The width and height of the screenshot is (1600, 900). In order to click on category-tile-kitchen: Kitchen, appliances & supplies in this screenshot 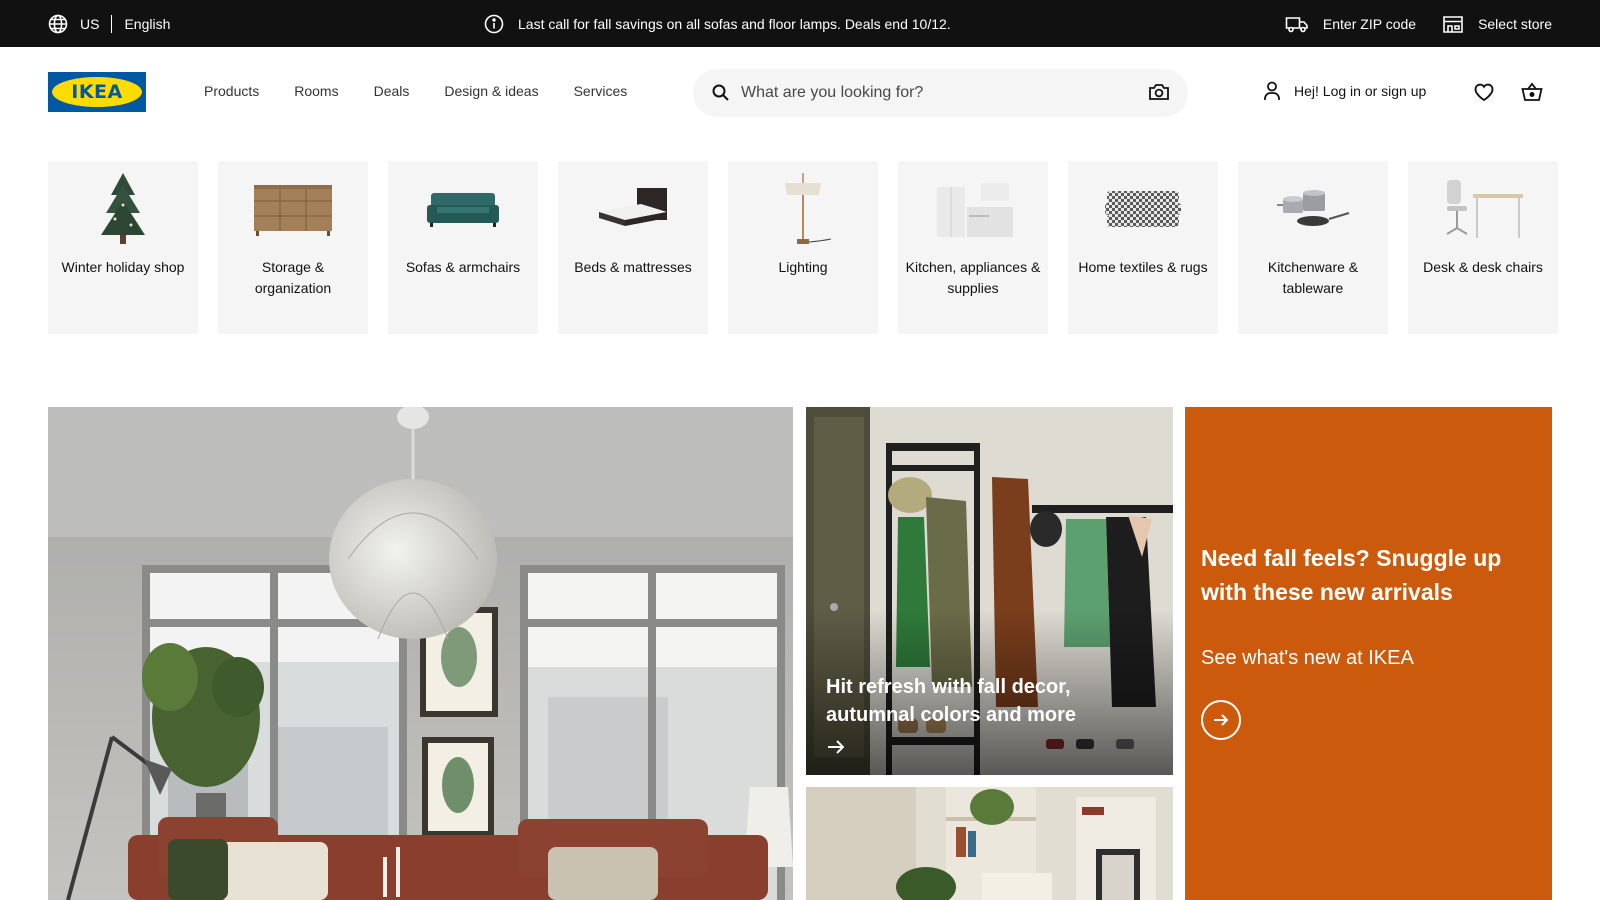, I will do `click(973, 247)`.